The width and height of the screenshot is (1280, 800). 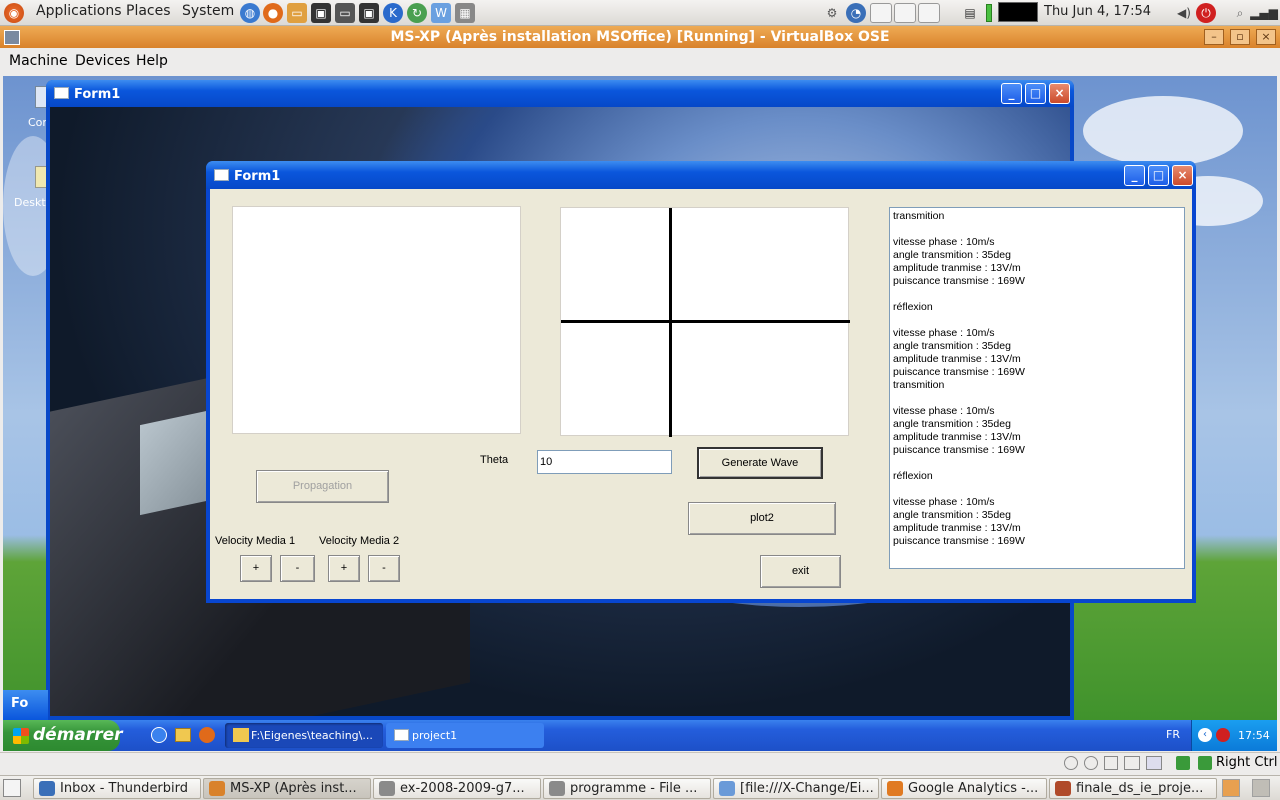 What do you see at coordinates (359, 541) in the screenshot?
I see `velocity-media-2-label: Velocity Media 2` at bounding box center [359, 541].